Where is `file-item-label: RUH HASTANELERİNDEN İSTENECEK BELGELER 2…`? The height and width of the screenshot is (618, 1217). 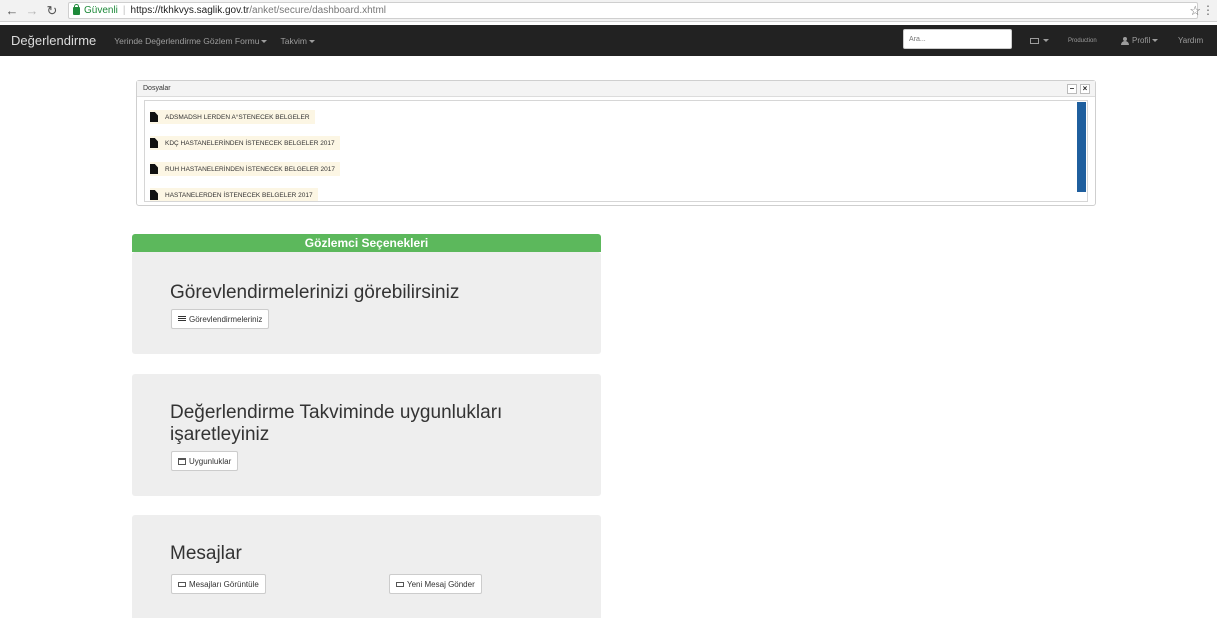 file-item-label: RUH HASTANELERİNDEN İSTENECEK BELGELER 2… is located at coordinates (250, 169).